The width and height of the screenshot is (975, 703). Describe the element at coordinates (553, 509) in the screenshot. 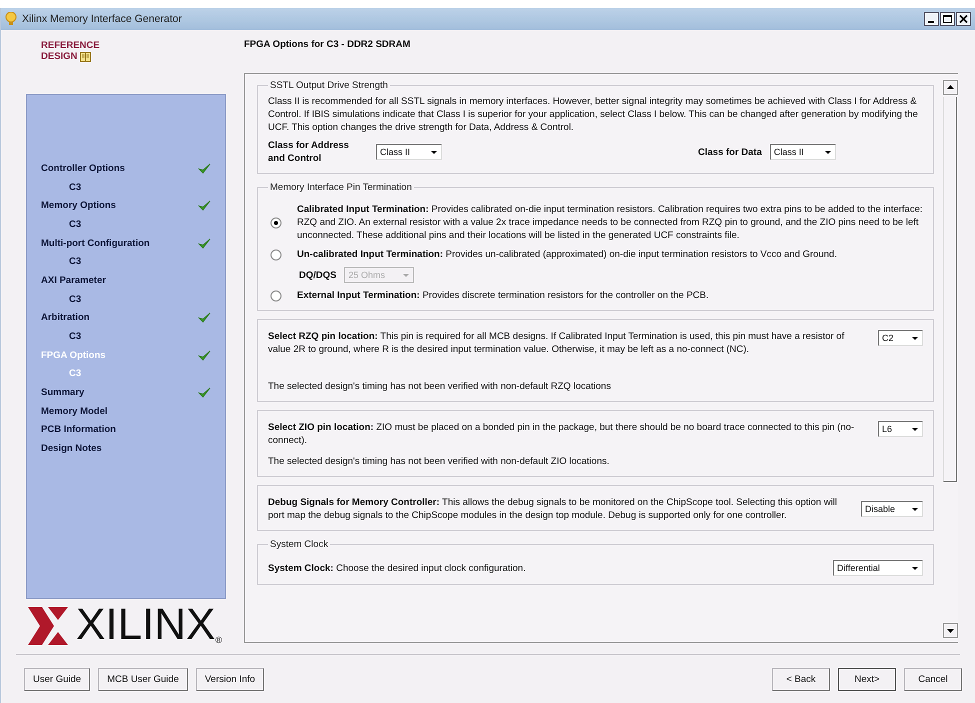

I see `setting-description: Debug Signals for Memory Controller: This allows the debug signals to be monitored on the ChipScope tool. Selecting this option will port map the debug signals to the ChipScope modules in the design top module. Debug is supported only for one controller.` at that location.